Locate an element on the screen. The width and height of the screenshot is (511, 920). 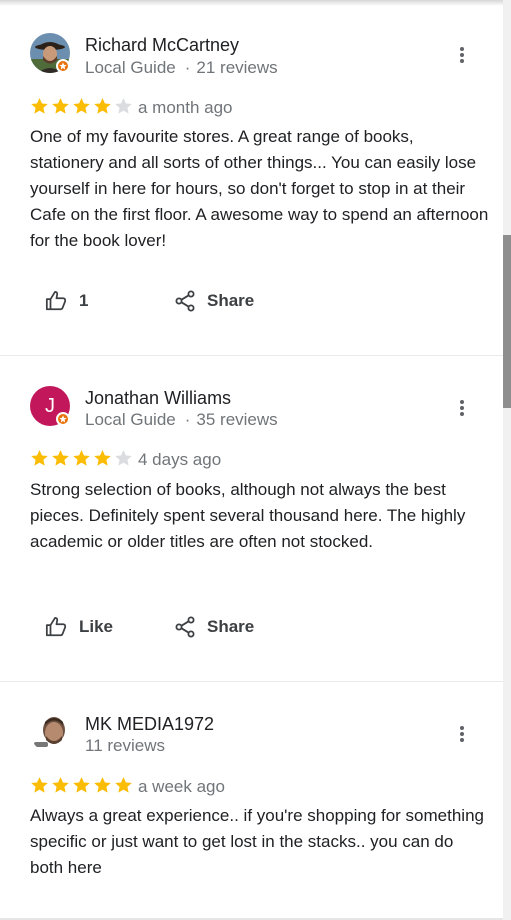
reviewer-name: MK MEDIA1972 is located at coordinates (149, 724).